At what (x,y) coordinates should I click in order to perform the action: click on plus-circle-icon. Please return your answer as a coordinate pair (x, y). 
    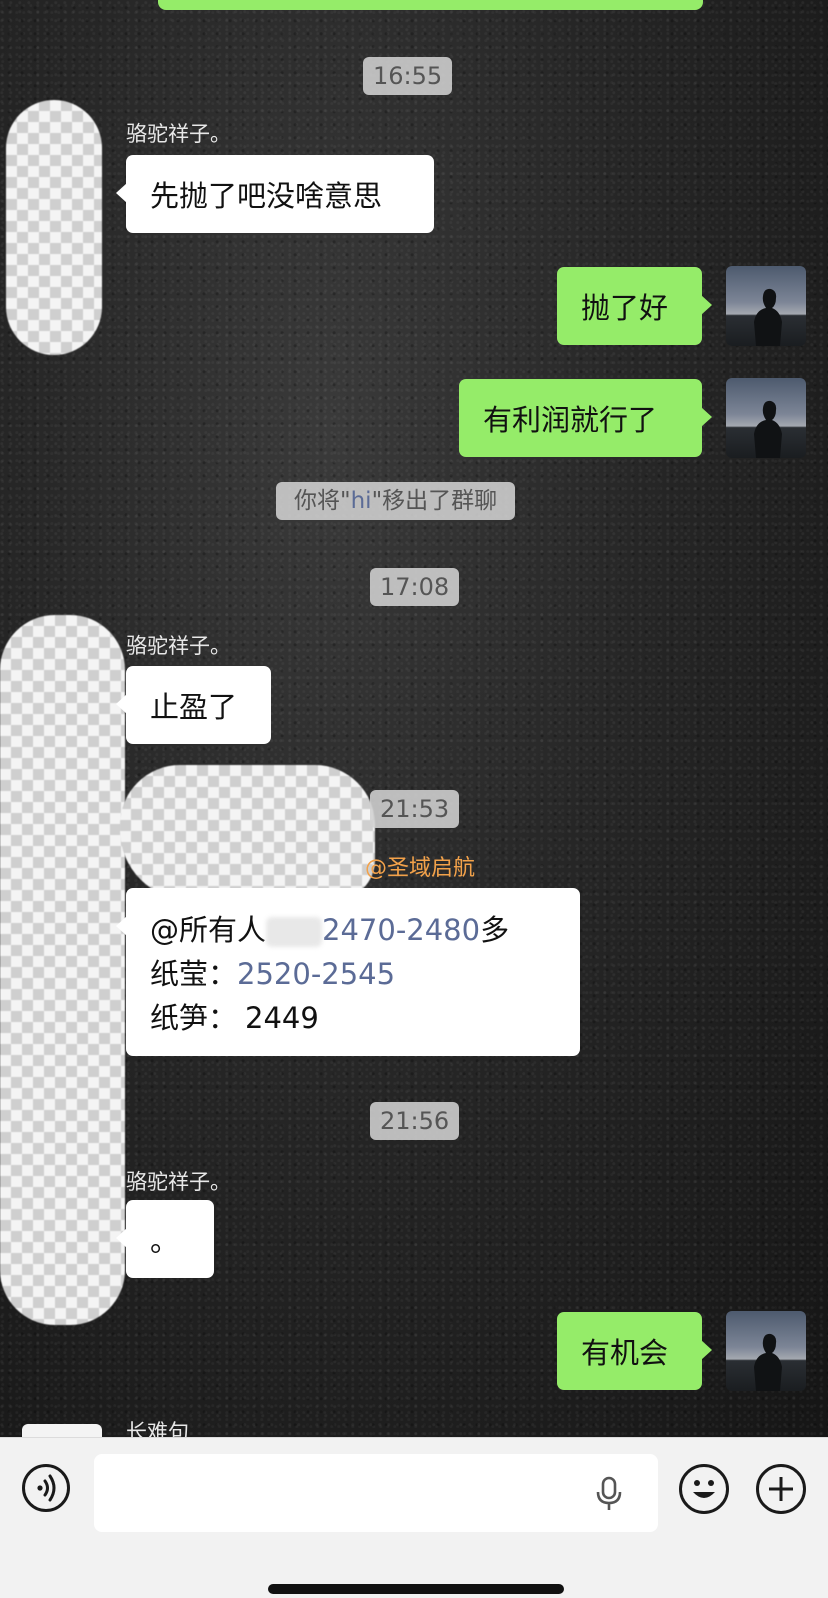
    Looking at the image, I should click on (781, 1489).